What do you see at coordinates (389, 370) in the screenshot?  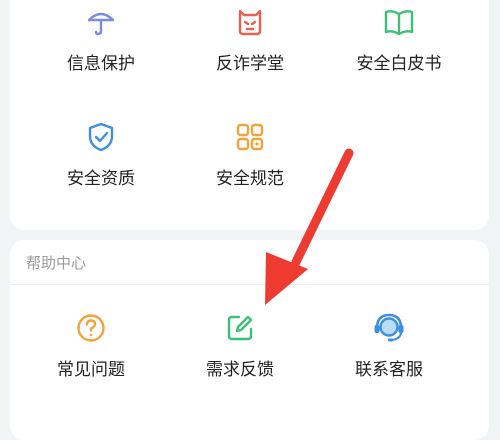 I see `tile-label: 联系客服` at bounding box center [389, 370].